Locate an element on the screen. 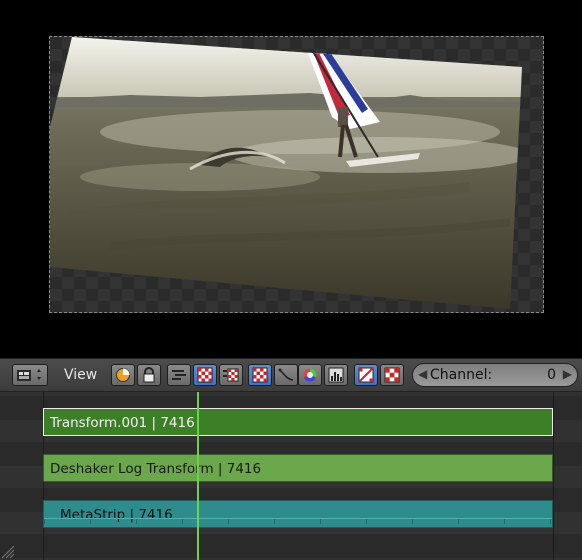 The width and height of the screenshot is (582, 560). channel-checker-button is located at coordinates (392, 375).